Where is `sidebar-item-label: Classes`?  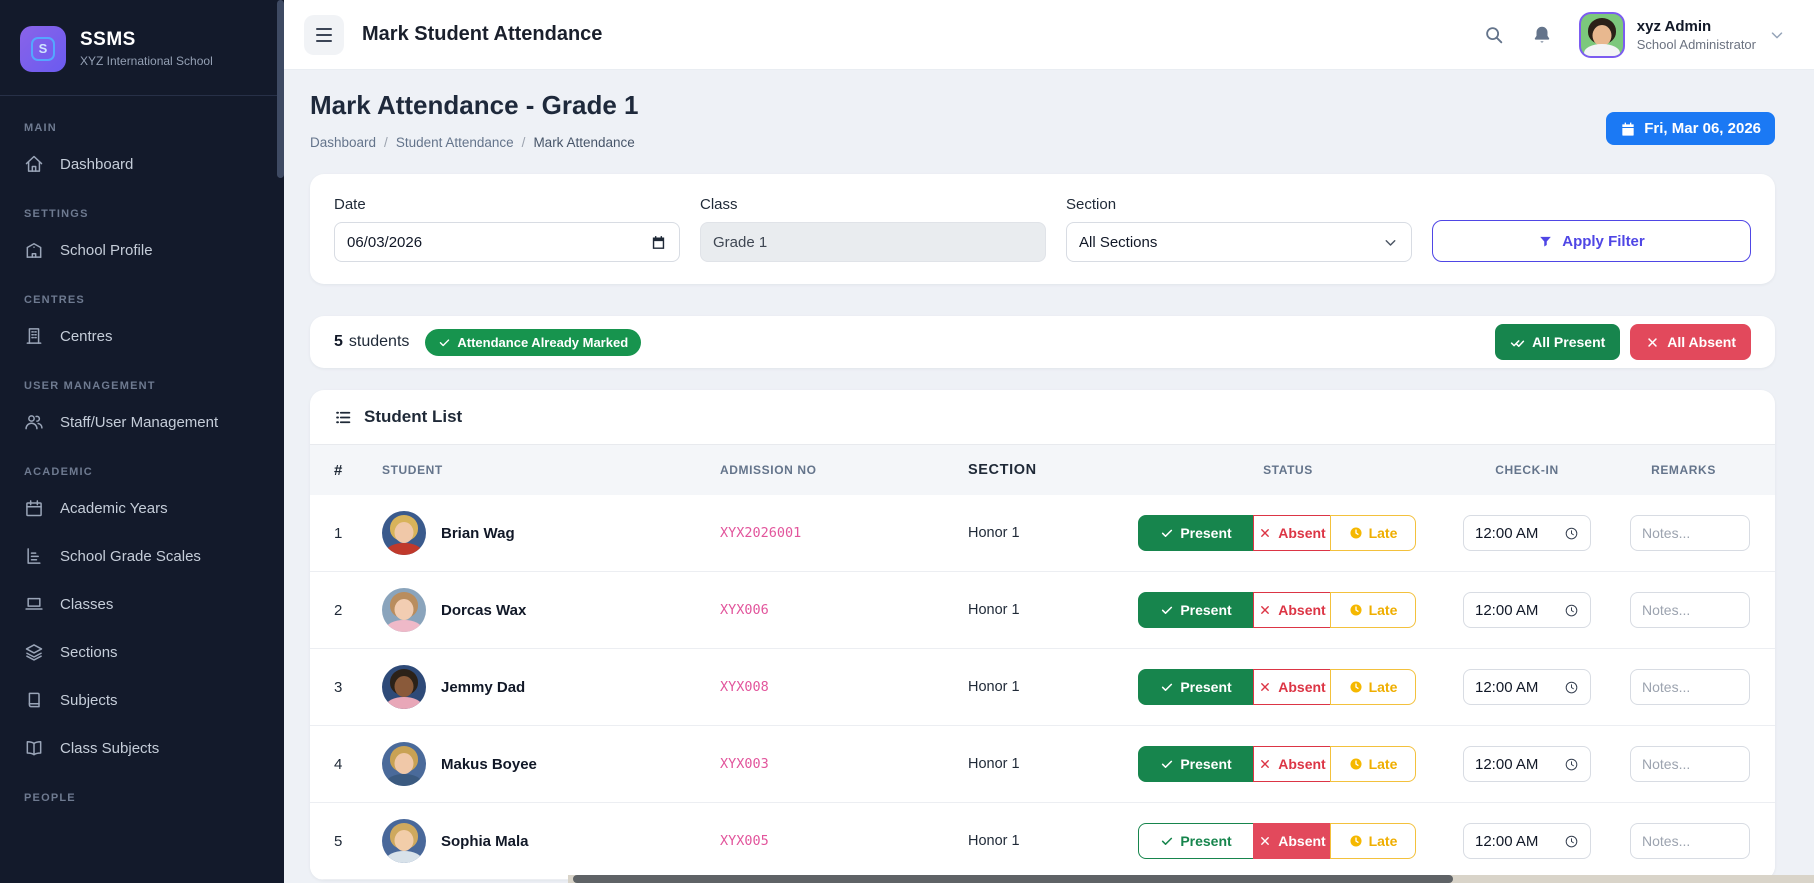
sidebar-item-label: Classes is located at coordinates (87, 604).